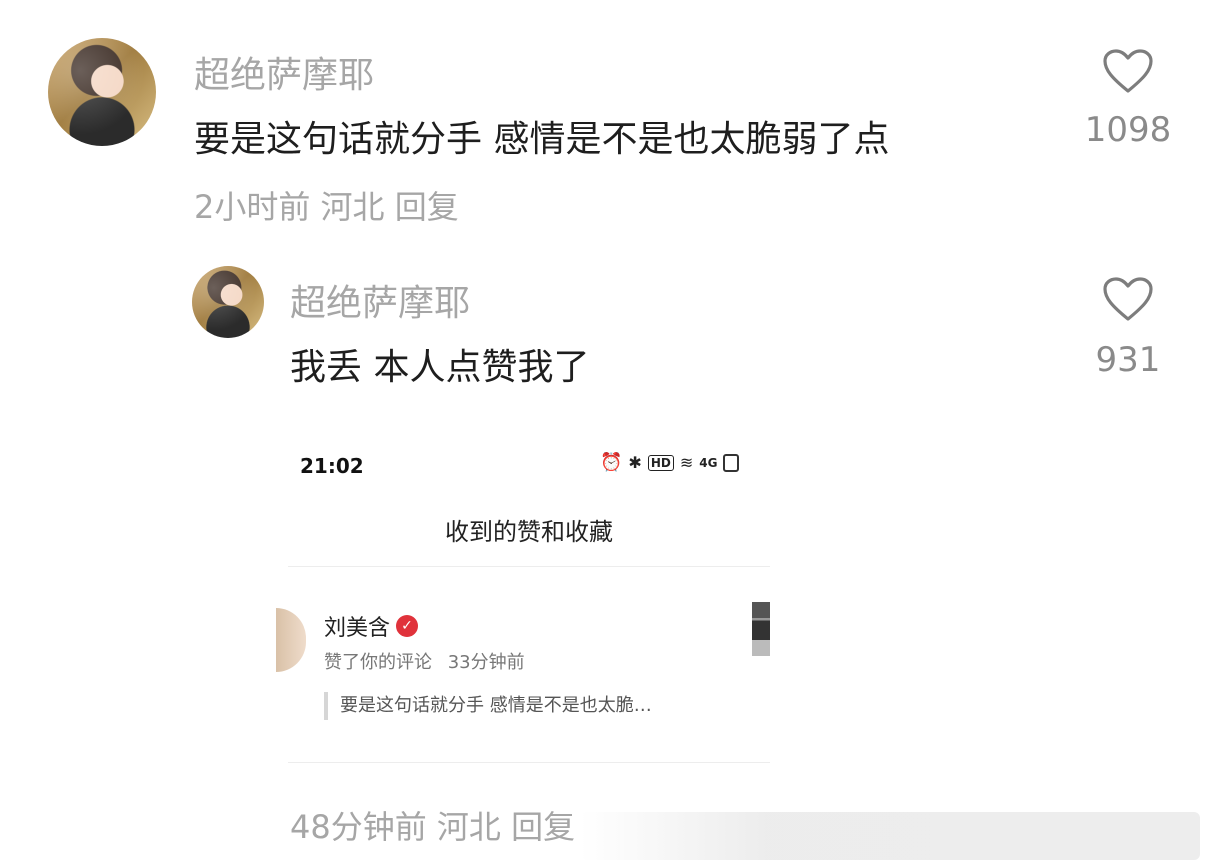 The width and height of the screenshot is (1206, 868). I want to click on comment-text: 我丢 本人点赞我了, so click(440, 367).